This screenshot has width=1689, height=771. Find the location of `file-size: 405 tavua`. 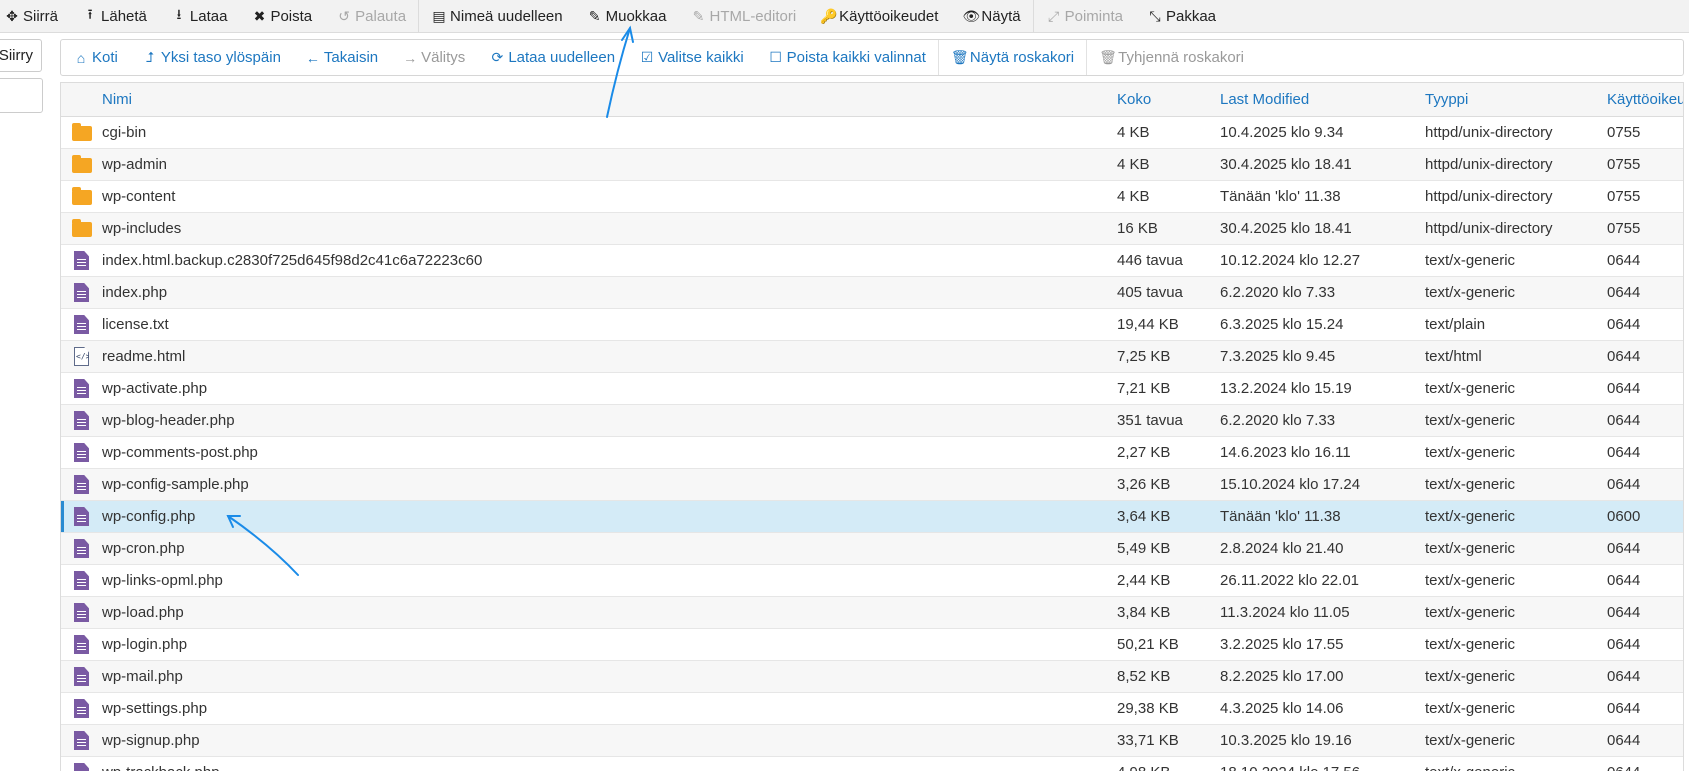

file-size: 405 tavua is located at coordinates (1164, 292).